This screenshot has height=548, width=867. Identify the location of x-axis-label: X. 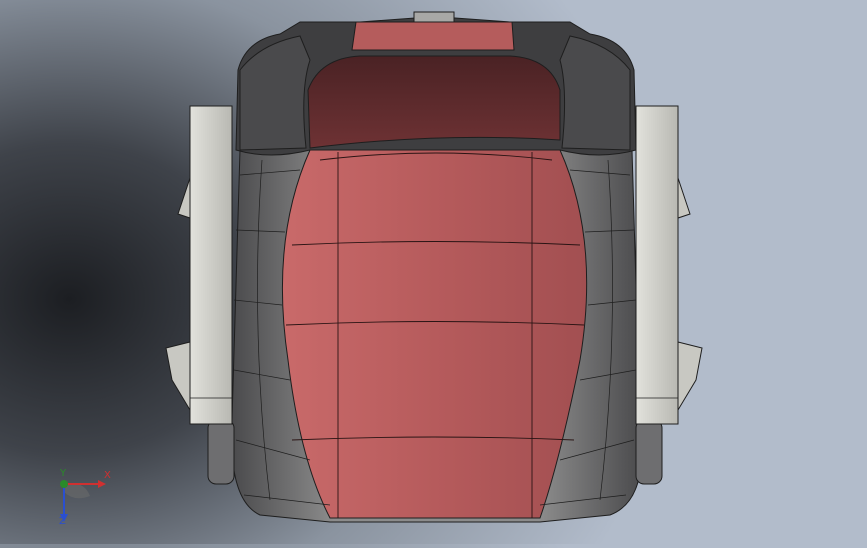
(107, 475).